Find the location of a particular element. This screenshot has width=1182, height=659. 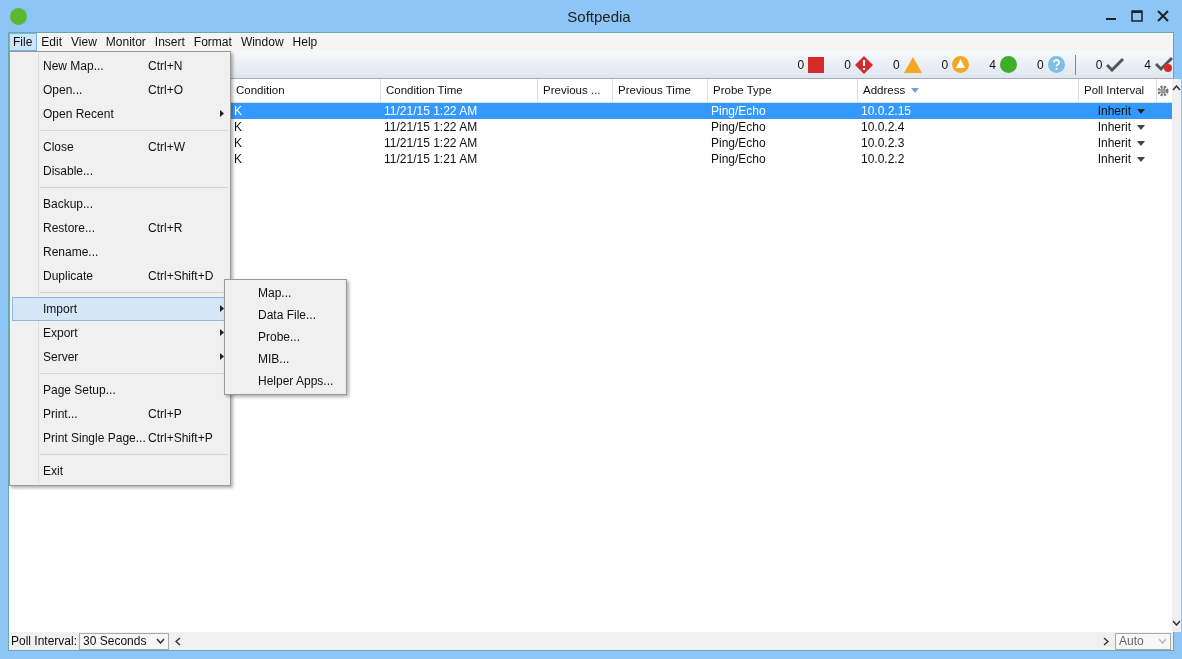

column-header: Condition Time is located at coordinates (459, 90).